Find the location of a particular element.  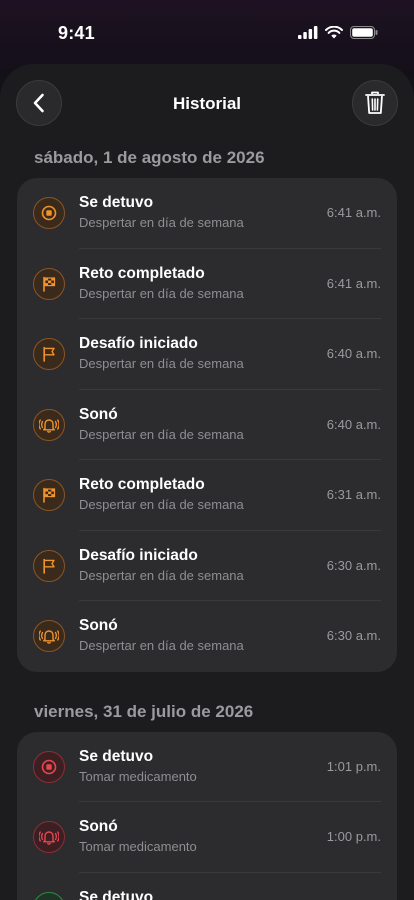

event-time: 1:01 p.m. is located at coordinates (353, 766).